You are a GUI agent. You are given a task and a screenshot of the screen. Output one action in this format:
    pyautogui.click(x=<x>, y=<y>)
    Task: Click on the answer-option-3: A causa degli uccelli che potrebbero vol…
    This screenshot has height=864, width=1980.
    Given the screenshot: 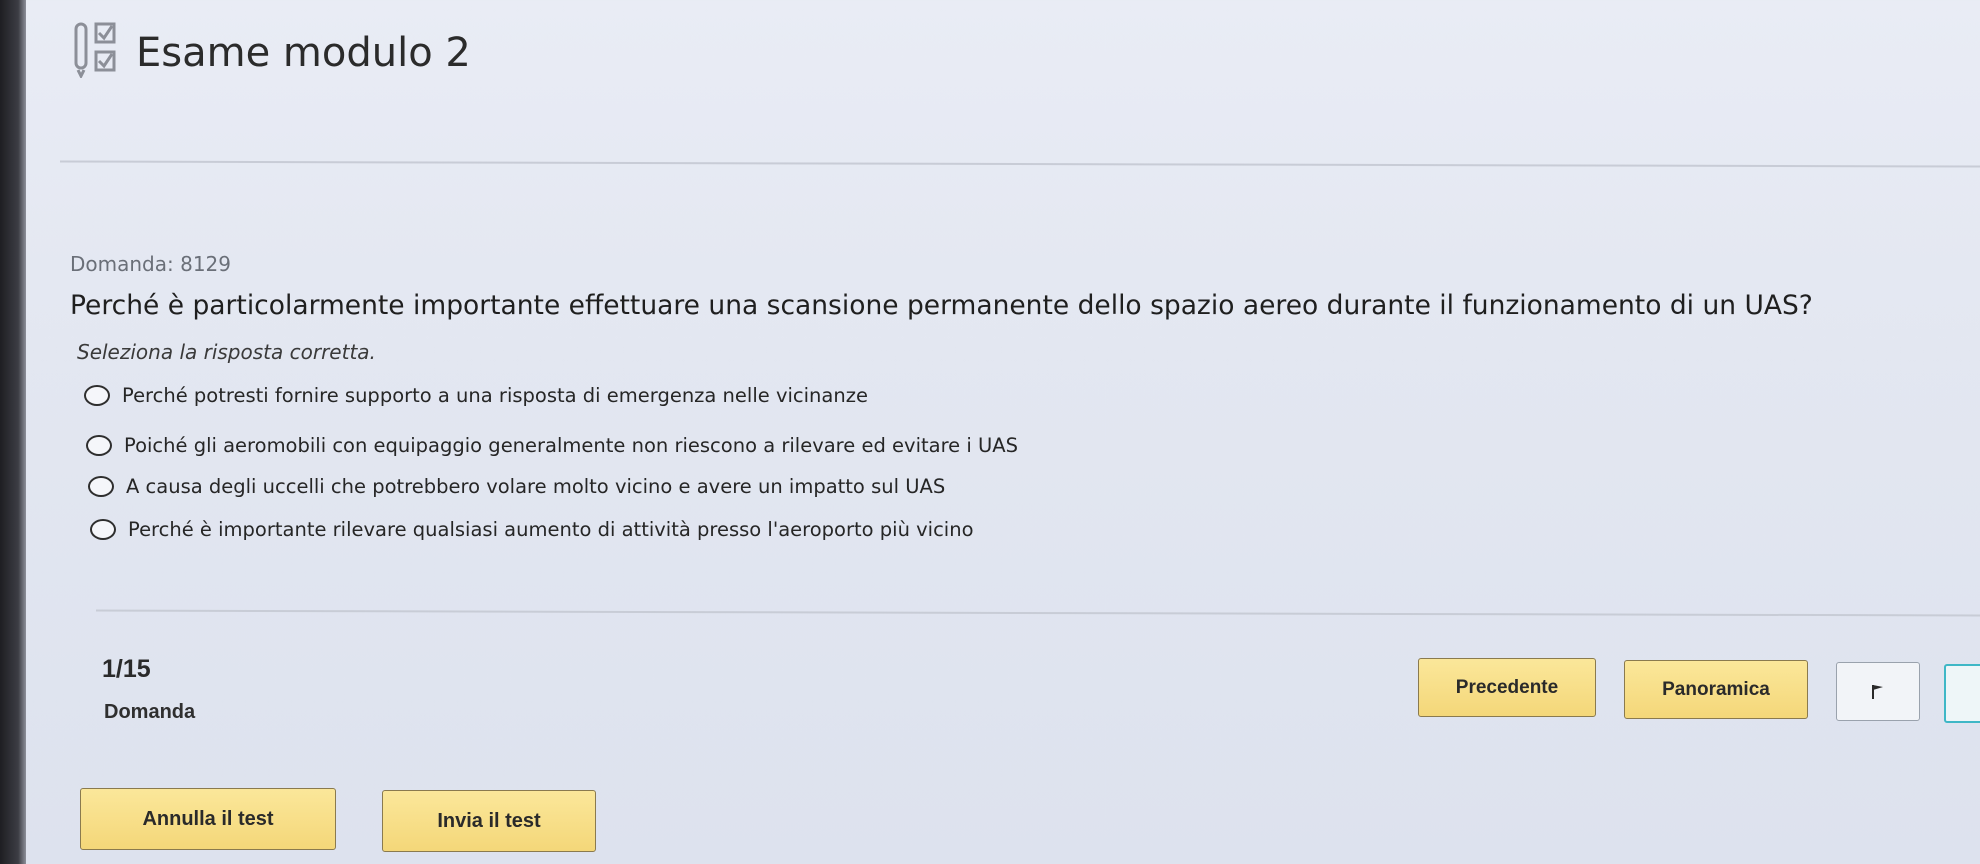 What is the action you would take?
    pyautogui.click(x=516, y=486)
    